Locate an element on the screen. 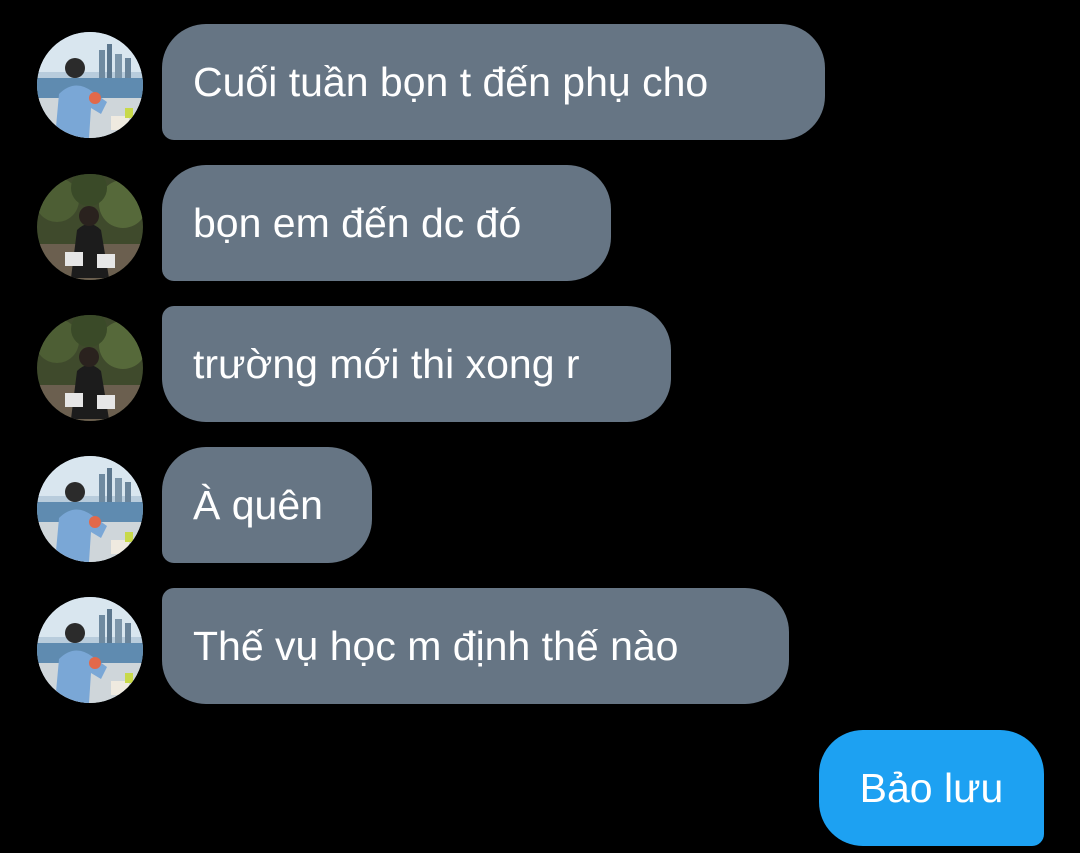 Image resolution: width=1080 pixels, height=853 pixels. received-message-bubble: Cuối tuần bọn t đến phụ cho is located at coordinates (493, 82).